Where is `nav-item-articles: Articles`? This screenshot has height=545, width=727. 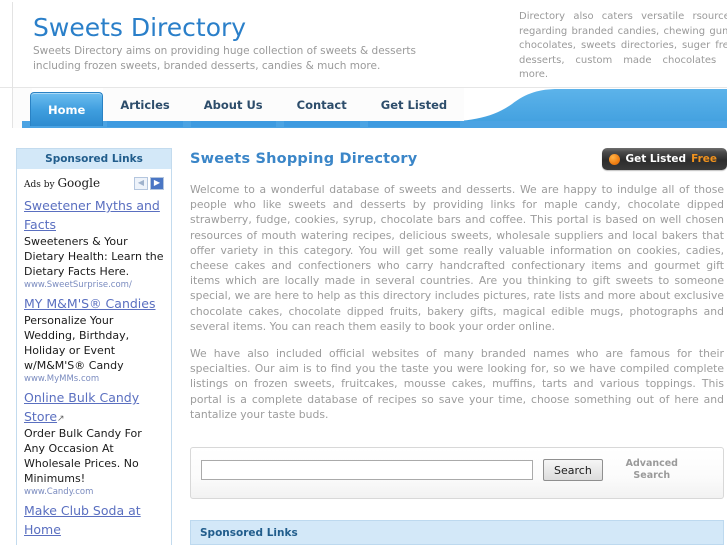
nav-item-articles: Articles is located at coordinates (145, 107).